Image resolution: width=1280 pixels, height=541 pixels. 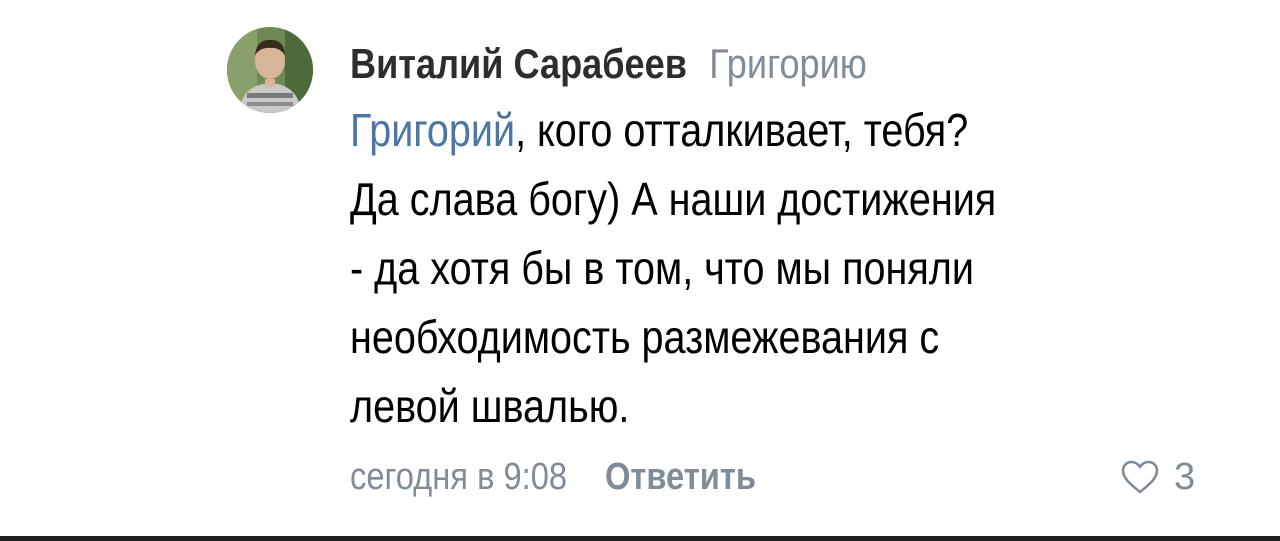 I want to click on timestamp: сегодня в 9:08, so click(x=458, y=477).